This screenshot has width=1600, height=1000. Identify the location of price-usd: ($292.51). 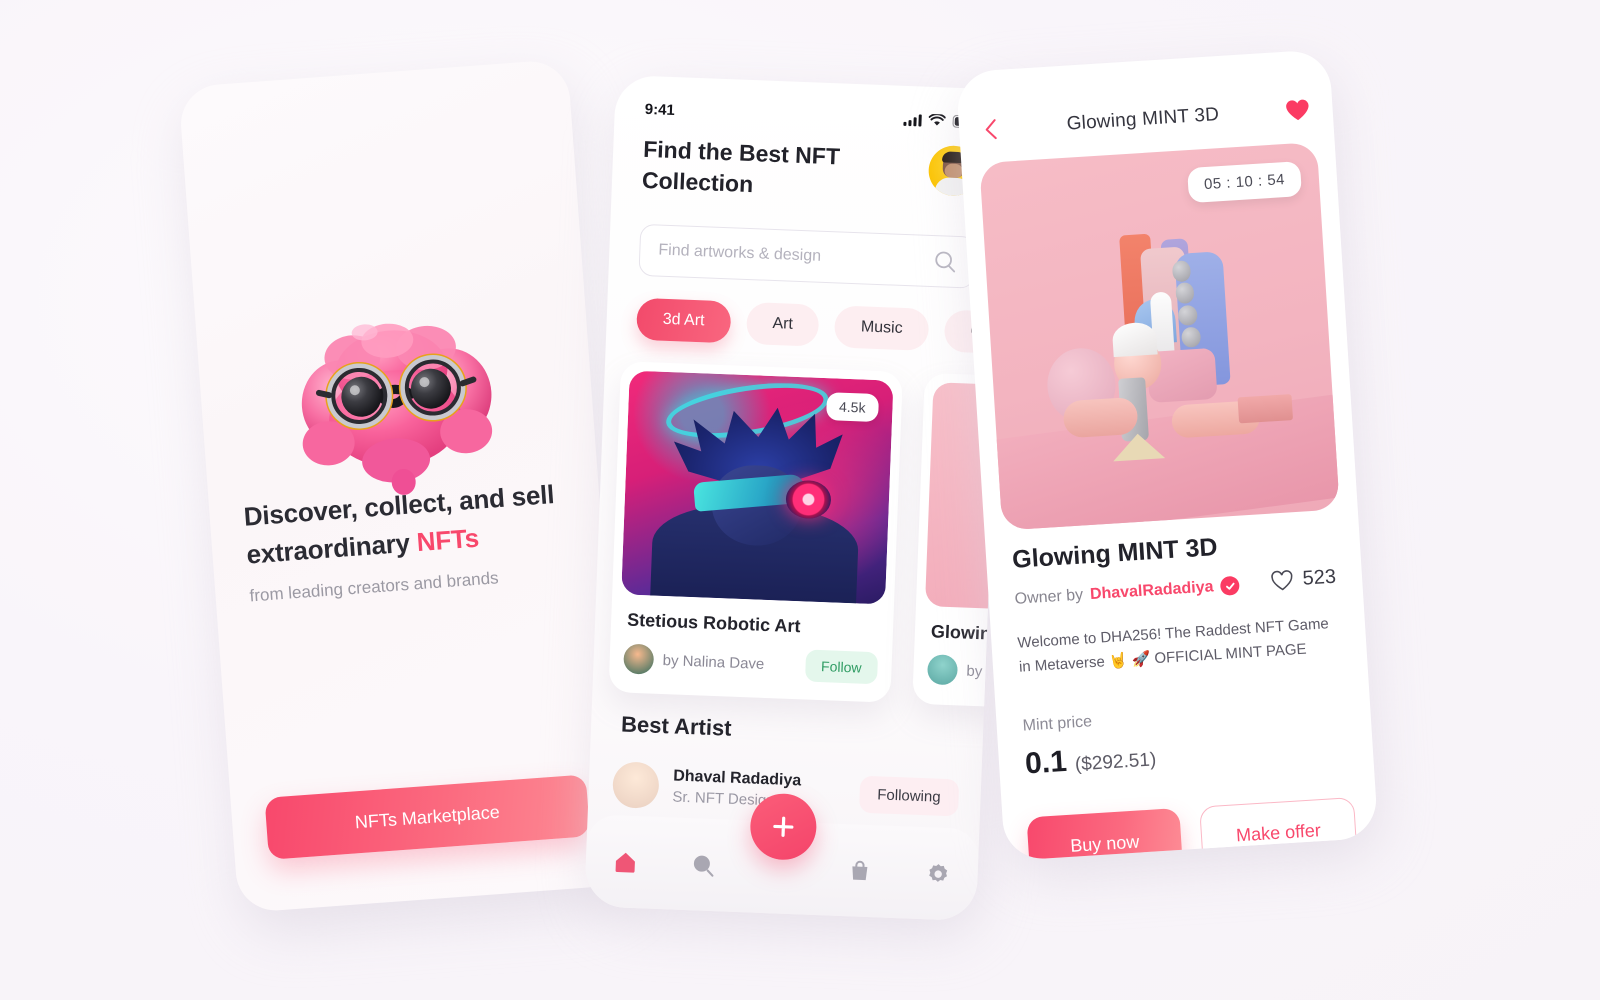
(1115, 762).